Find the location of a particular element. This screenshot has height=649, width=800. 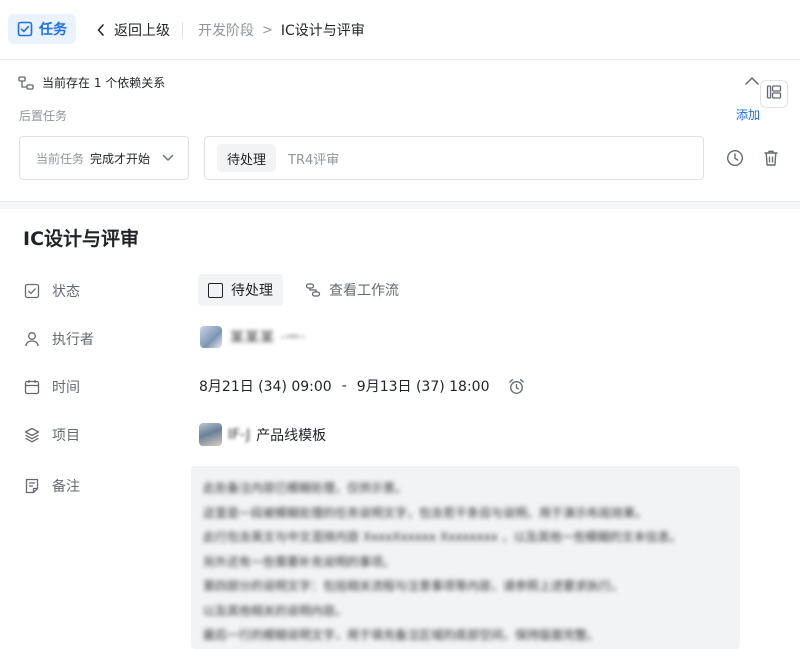

time-end: 9月13日 (37) 18:00 is located at coordinates (423, 387).